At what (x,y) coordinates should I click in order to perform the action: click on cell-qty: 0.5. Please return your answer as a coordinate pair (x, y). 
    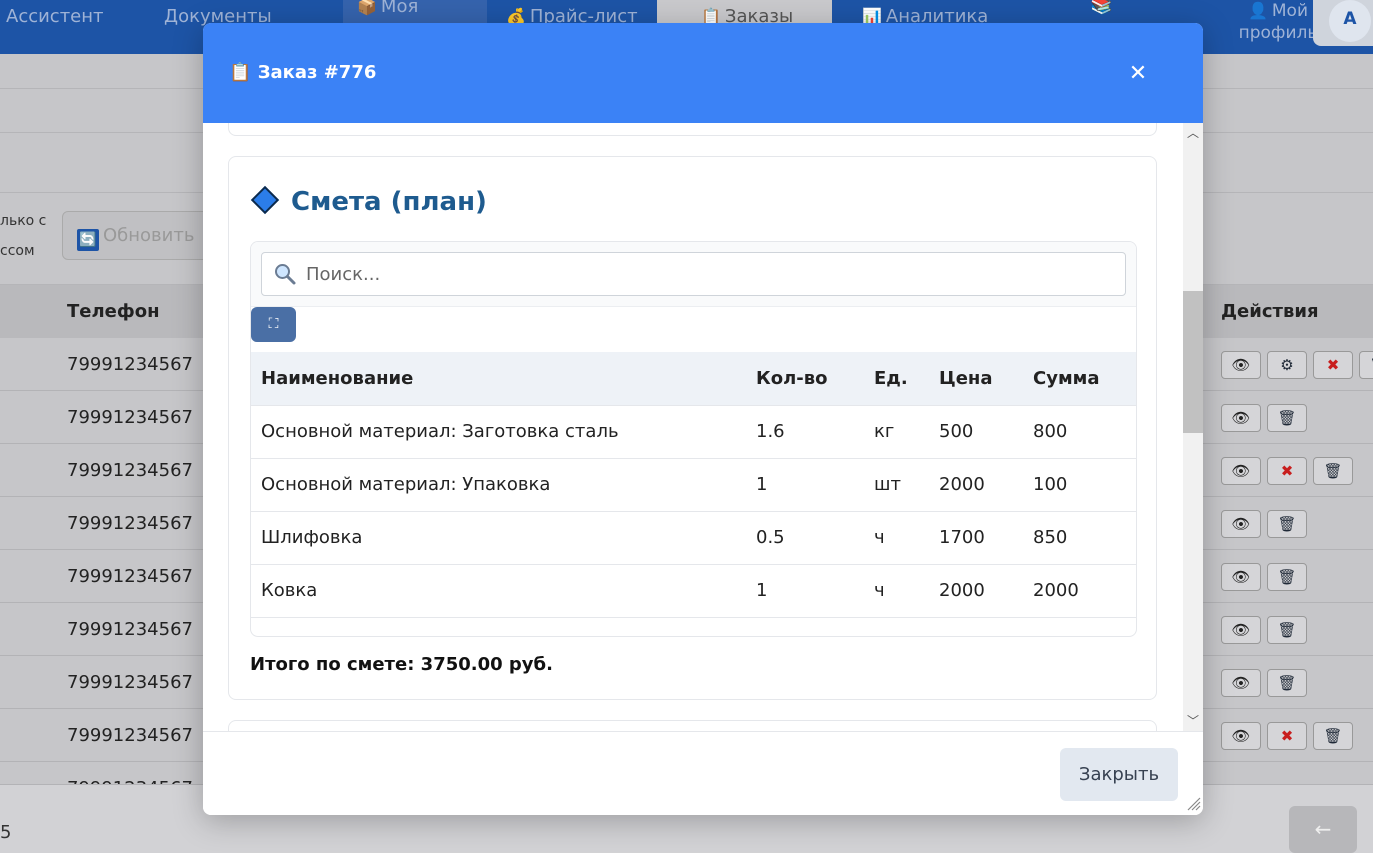
    Looking at the image, I should click on (805, 538).